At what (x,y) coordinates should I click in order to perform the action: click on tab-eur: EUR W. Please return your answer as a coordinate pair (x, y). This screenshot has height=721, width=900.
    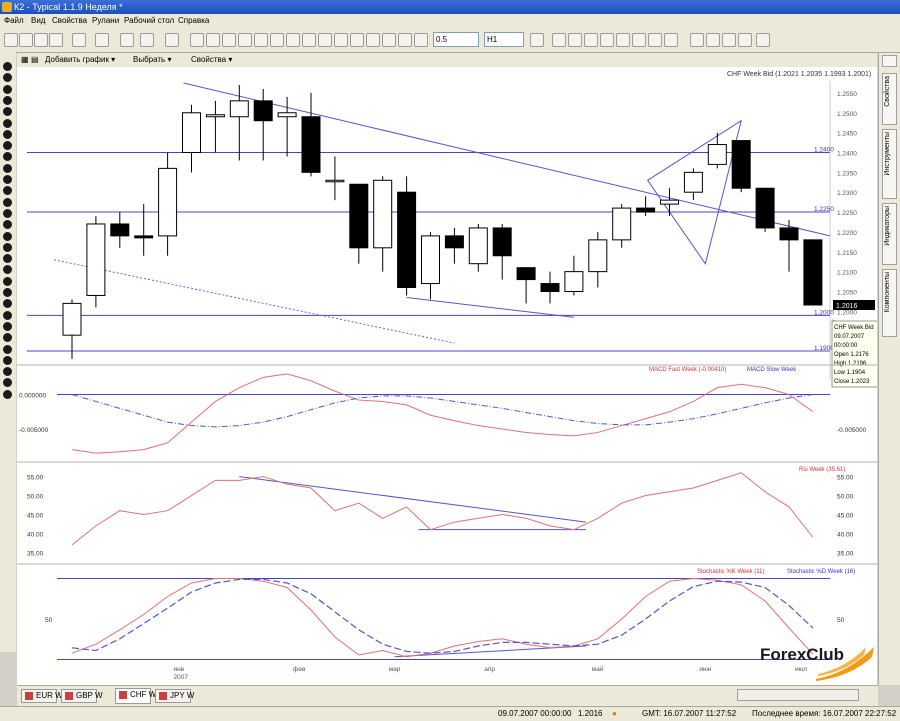
    Looking at the image, I should click on (42, 696).